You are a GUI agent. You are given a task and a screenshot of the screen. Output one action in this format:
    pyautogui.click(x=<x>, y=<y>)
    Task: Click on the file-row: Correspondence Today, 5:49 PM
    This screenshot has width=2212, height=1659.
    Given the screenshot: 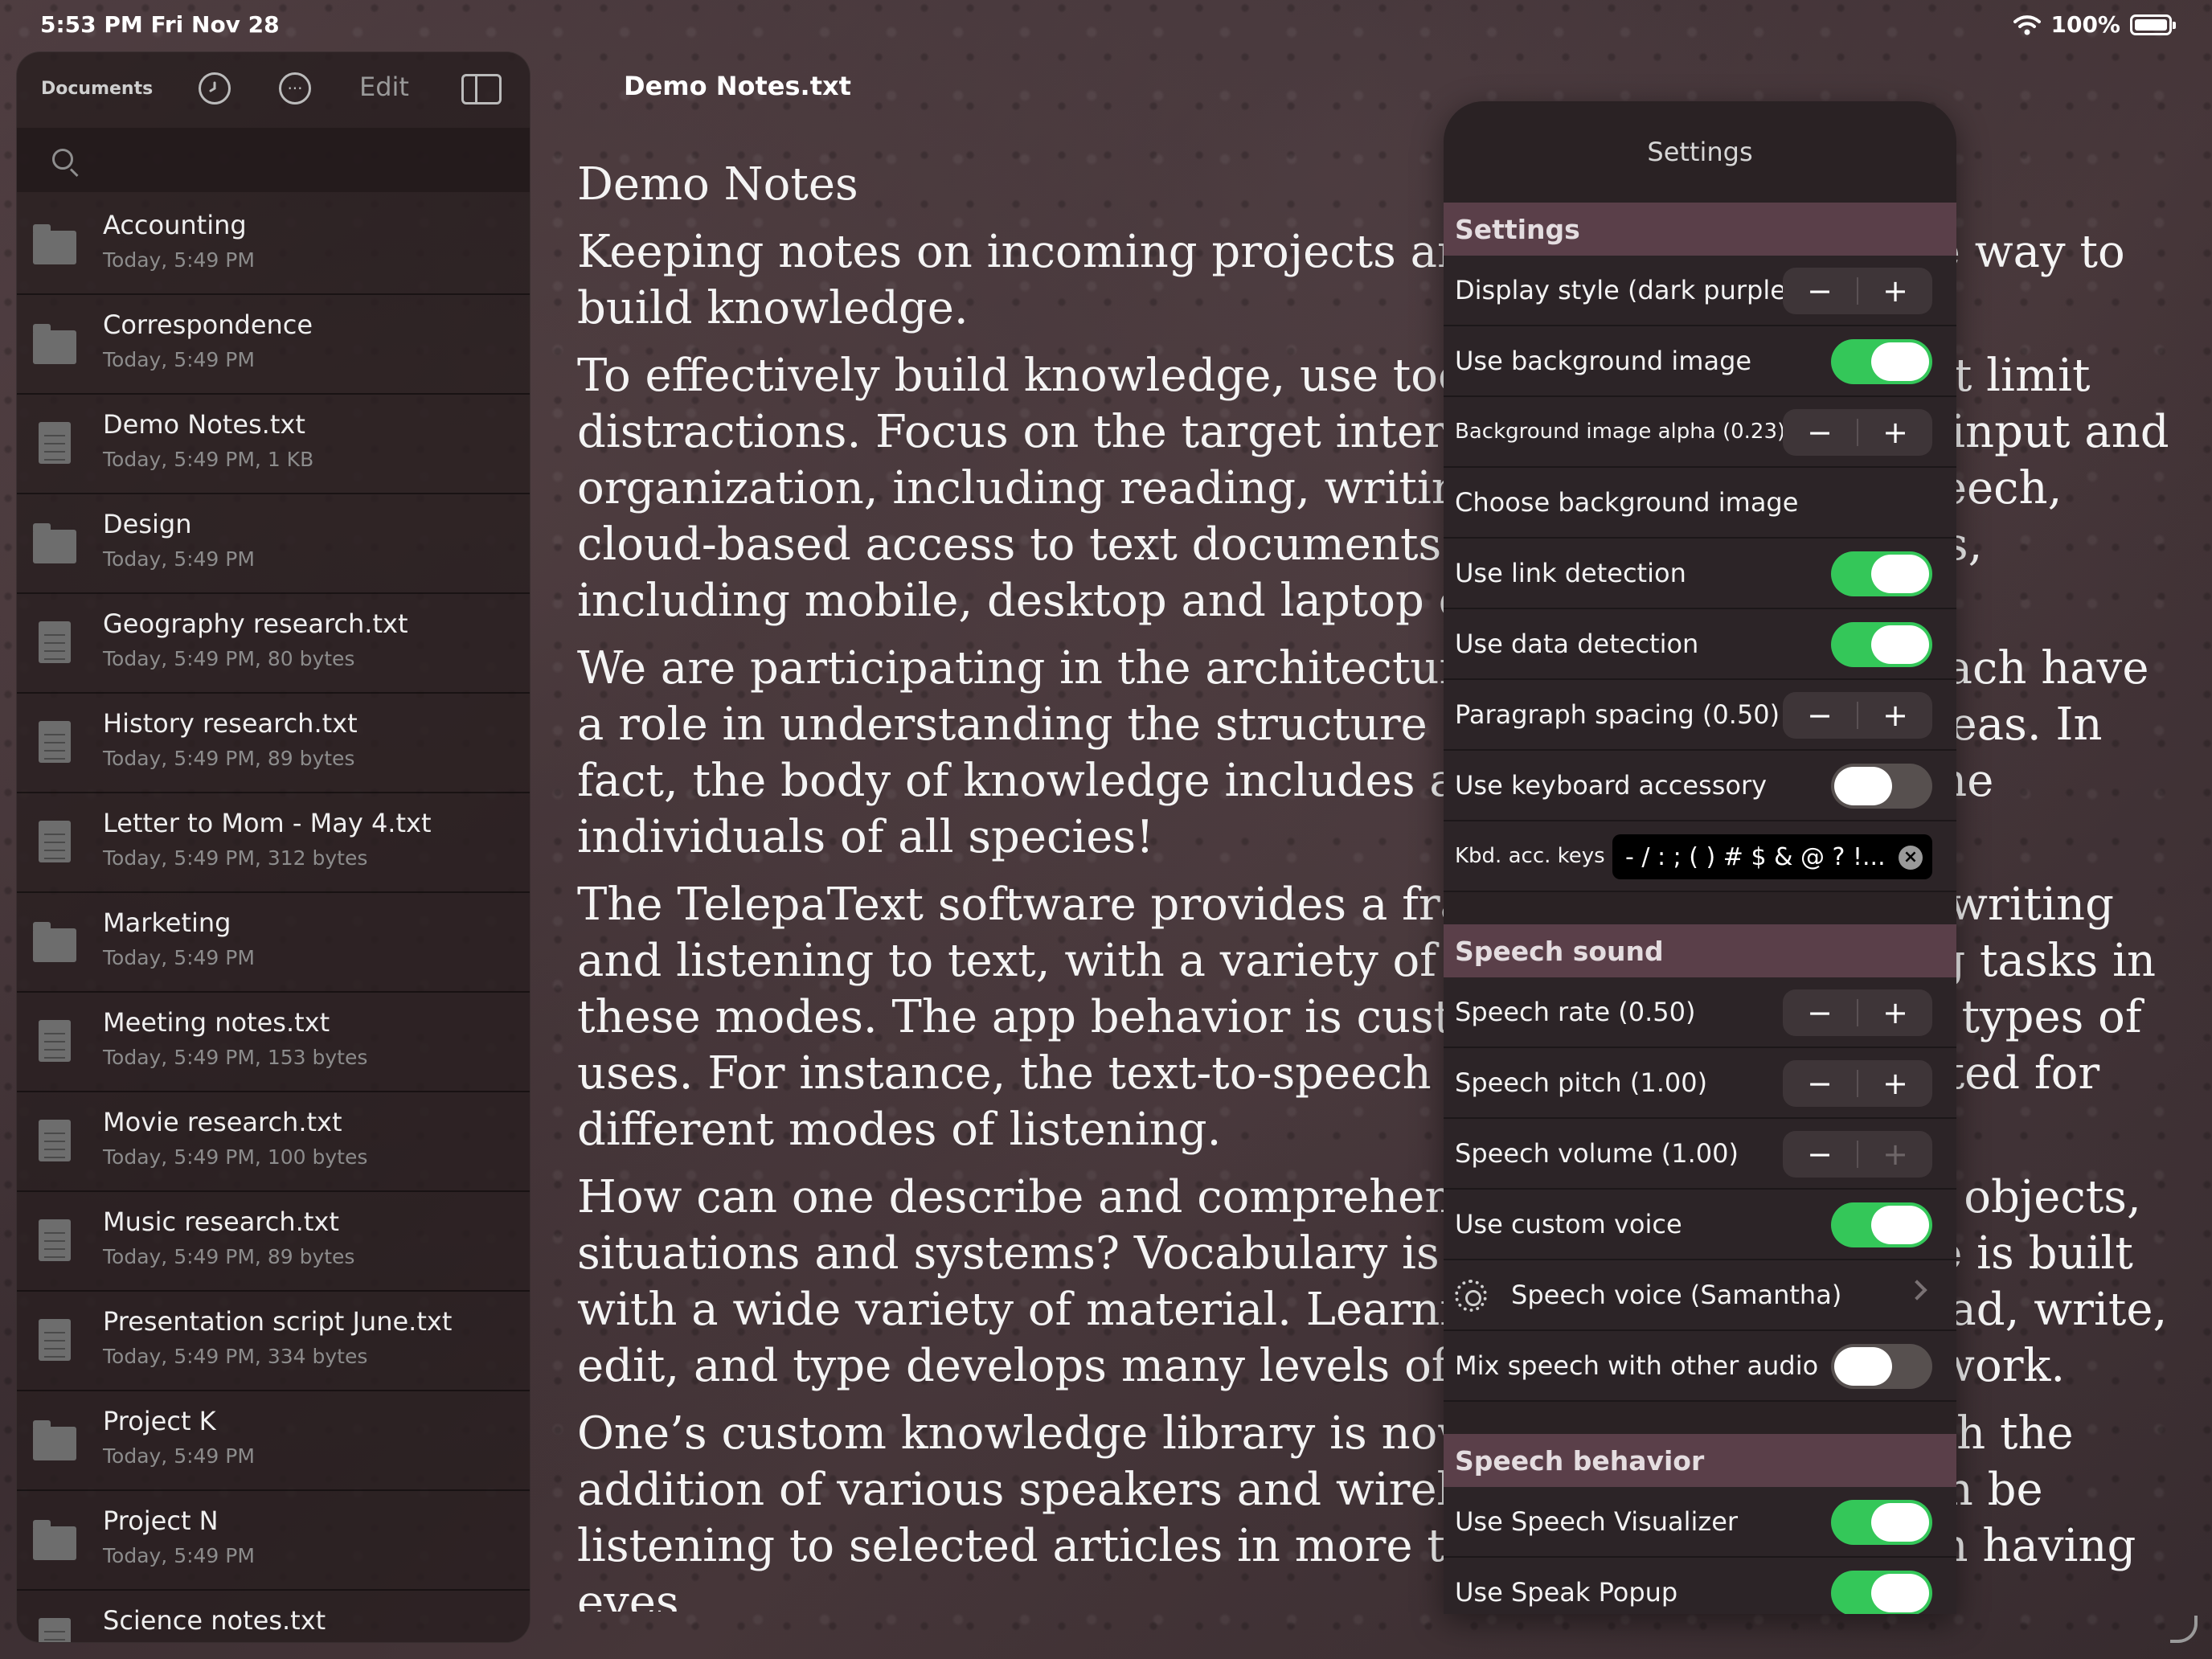 What is the action you would take?
    pyautogui.click(x=273, y=345)
    